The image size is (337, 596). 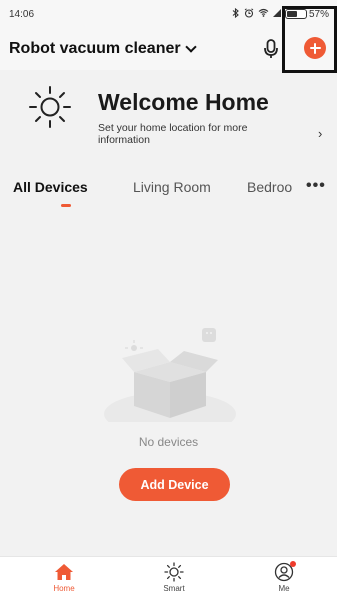 I want to click on chevron-right-icon: ›, so click(x=320, y=133).